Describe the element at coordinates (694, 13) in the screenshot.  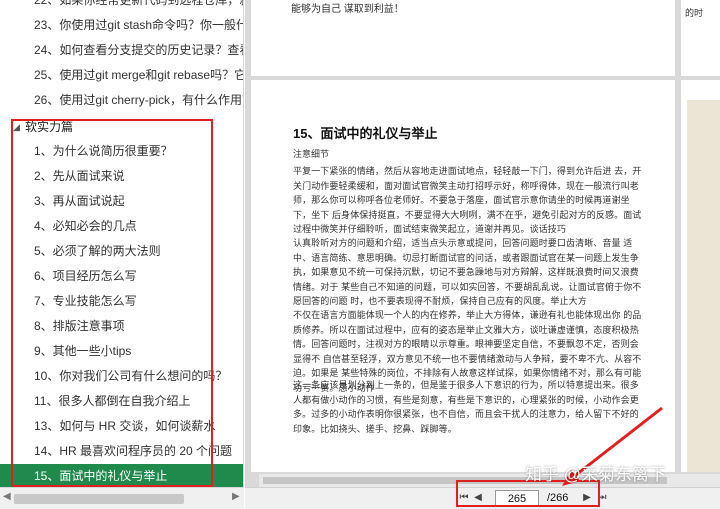
I see `page-text: 的时` at that location.